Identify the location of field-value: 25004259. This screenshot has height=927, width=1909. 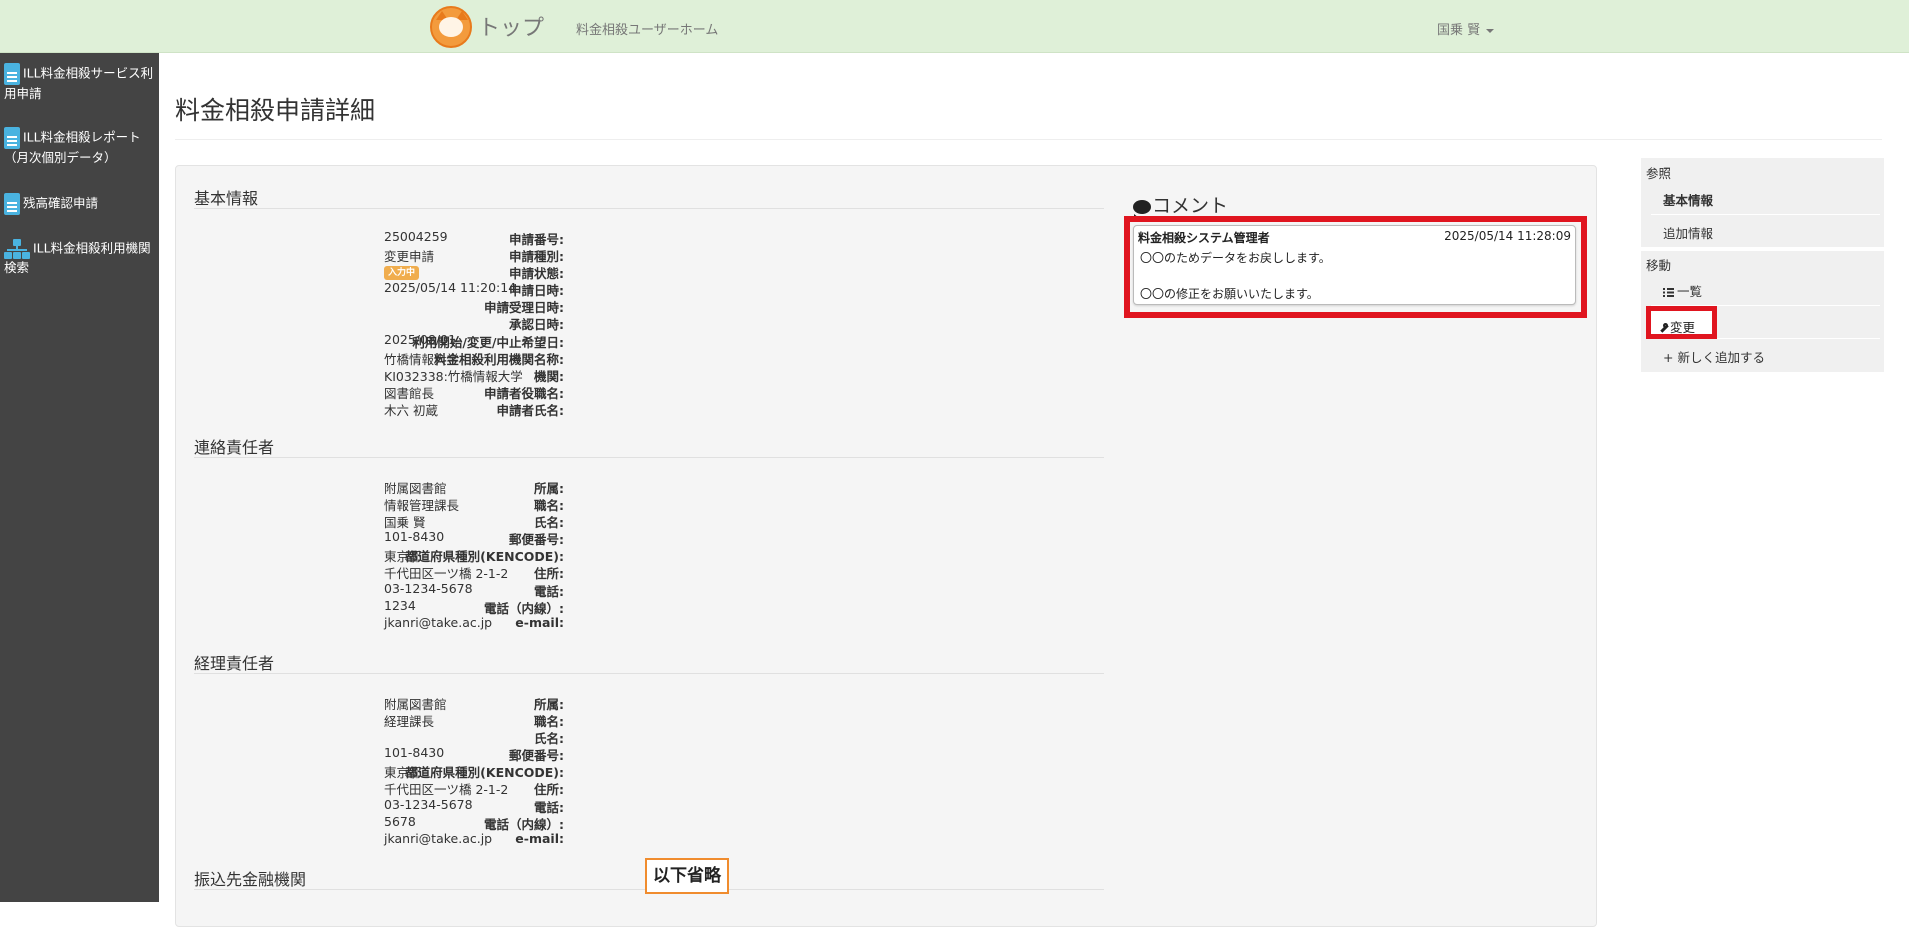
(416, 236).